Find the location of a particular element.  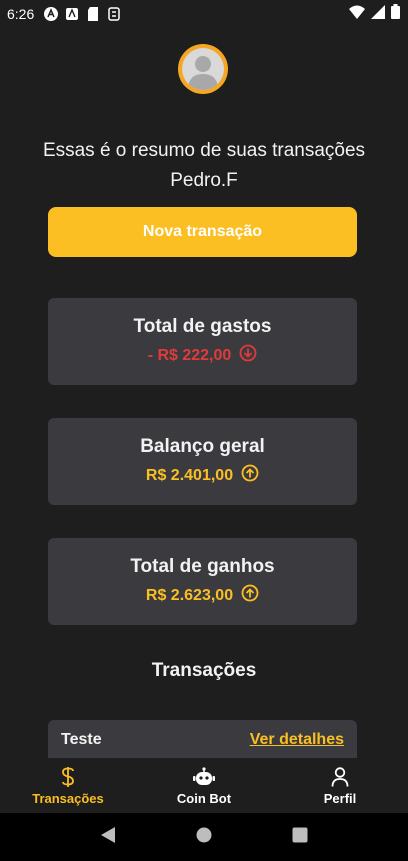

system-status-icons is located at coordinates (374, 14).